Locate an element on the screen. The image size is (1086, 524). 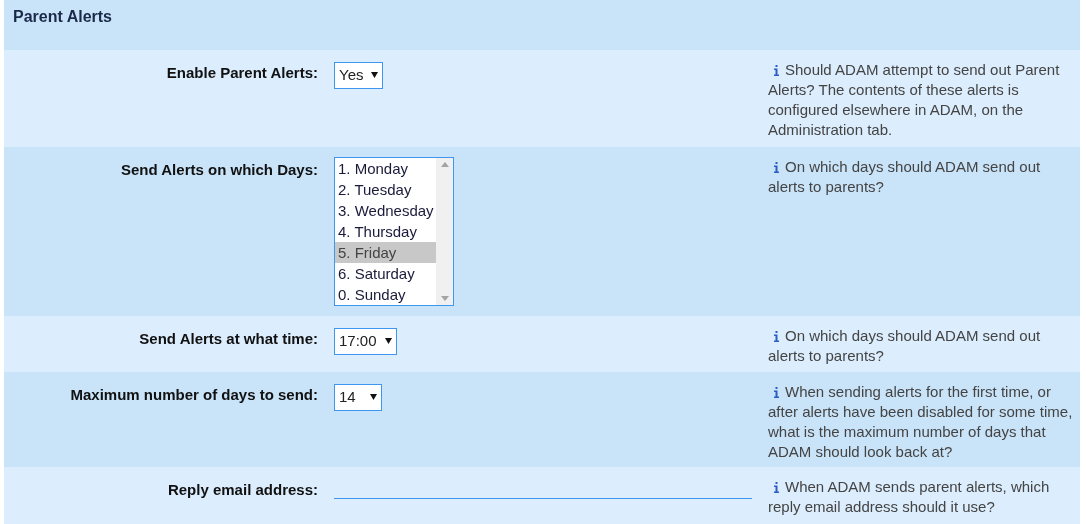
list-option: 5. Friday is located at coordinates (385, 252).